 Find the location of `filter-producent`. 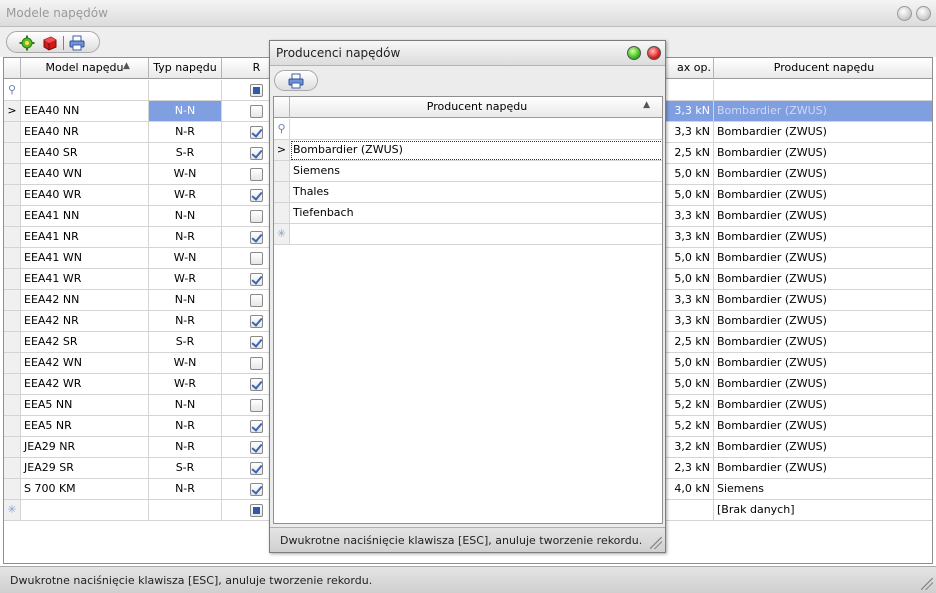

filter-producent is located at coordinates (823, 90).